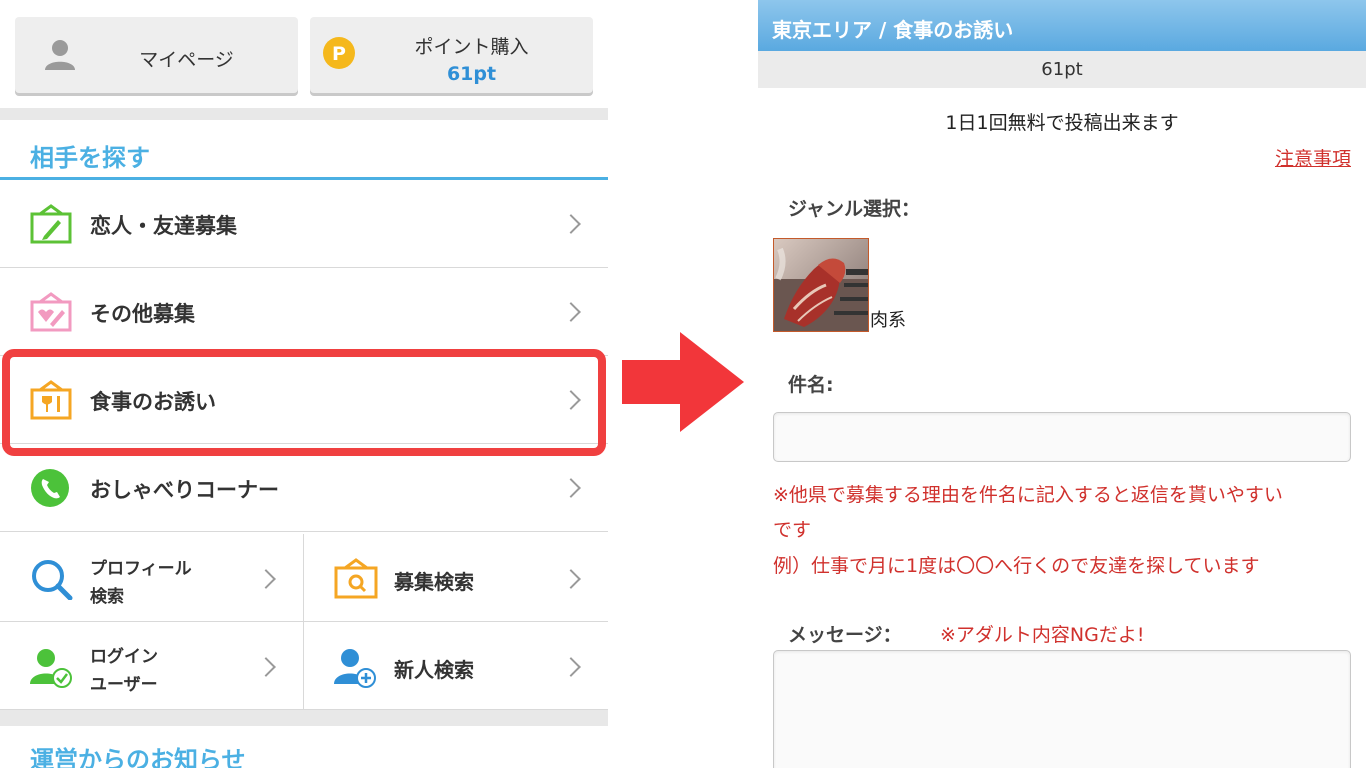 The height and width of the screenshot is (768, 1366). I want to click on login-users-label-line2: ユーザー, so click(124, 685).